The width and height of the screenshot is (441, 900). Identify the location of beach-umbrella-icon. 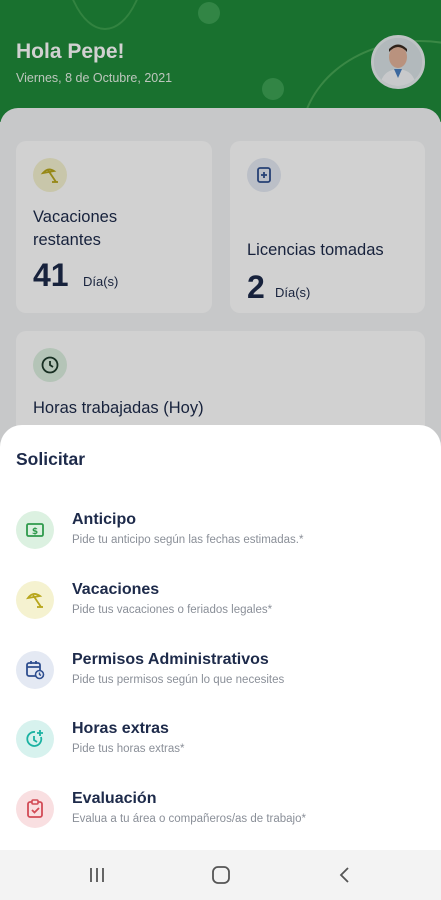
(35, 600).